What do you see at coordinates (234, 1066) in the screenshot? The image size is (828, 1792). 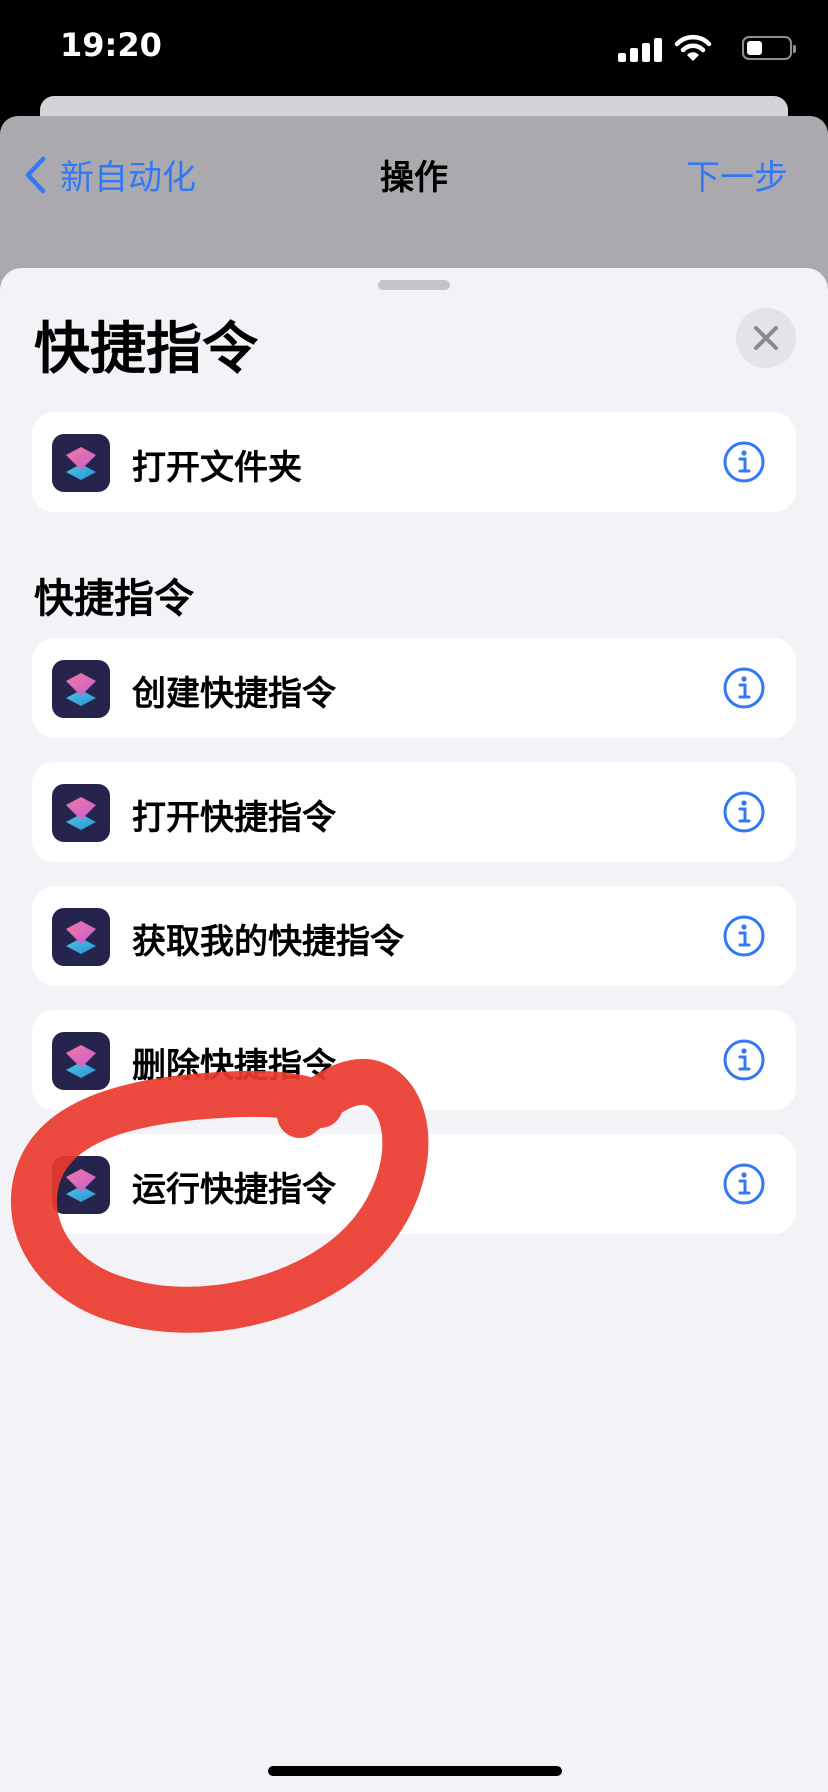 I see `action-label: 删除快捷指令` at bounding box center [234, 1066].